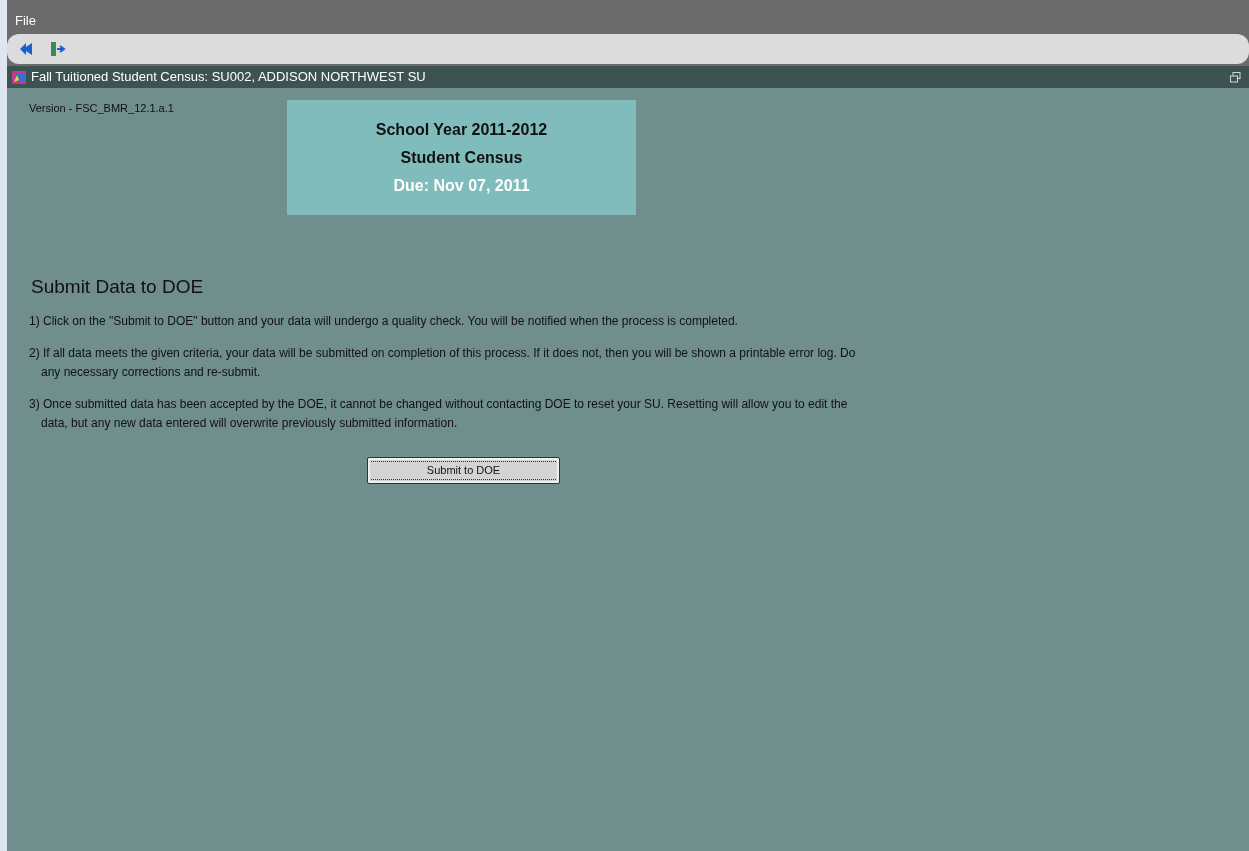 This screenshot has width=1249, height=851. Describe the element at coordinates (461, 185) in the screenshot. I see `due-date: Due: Nov 07, 2011` at that location.